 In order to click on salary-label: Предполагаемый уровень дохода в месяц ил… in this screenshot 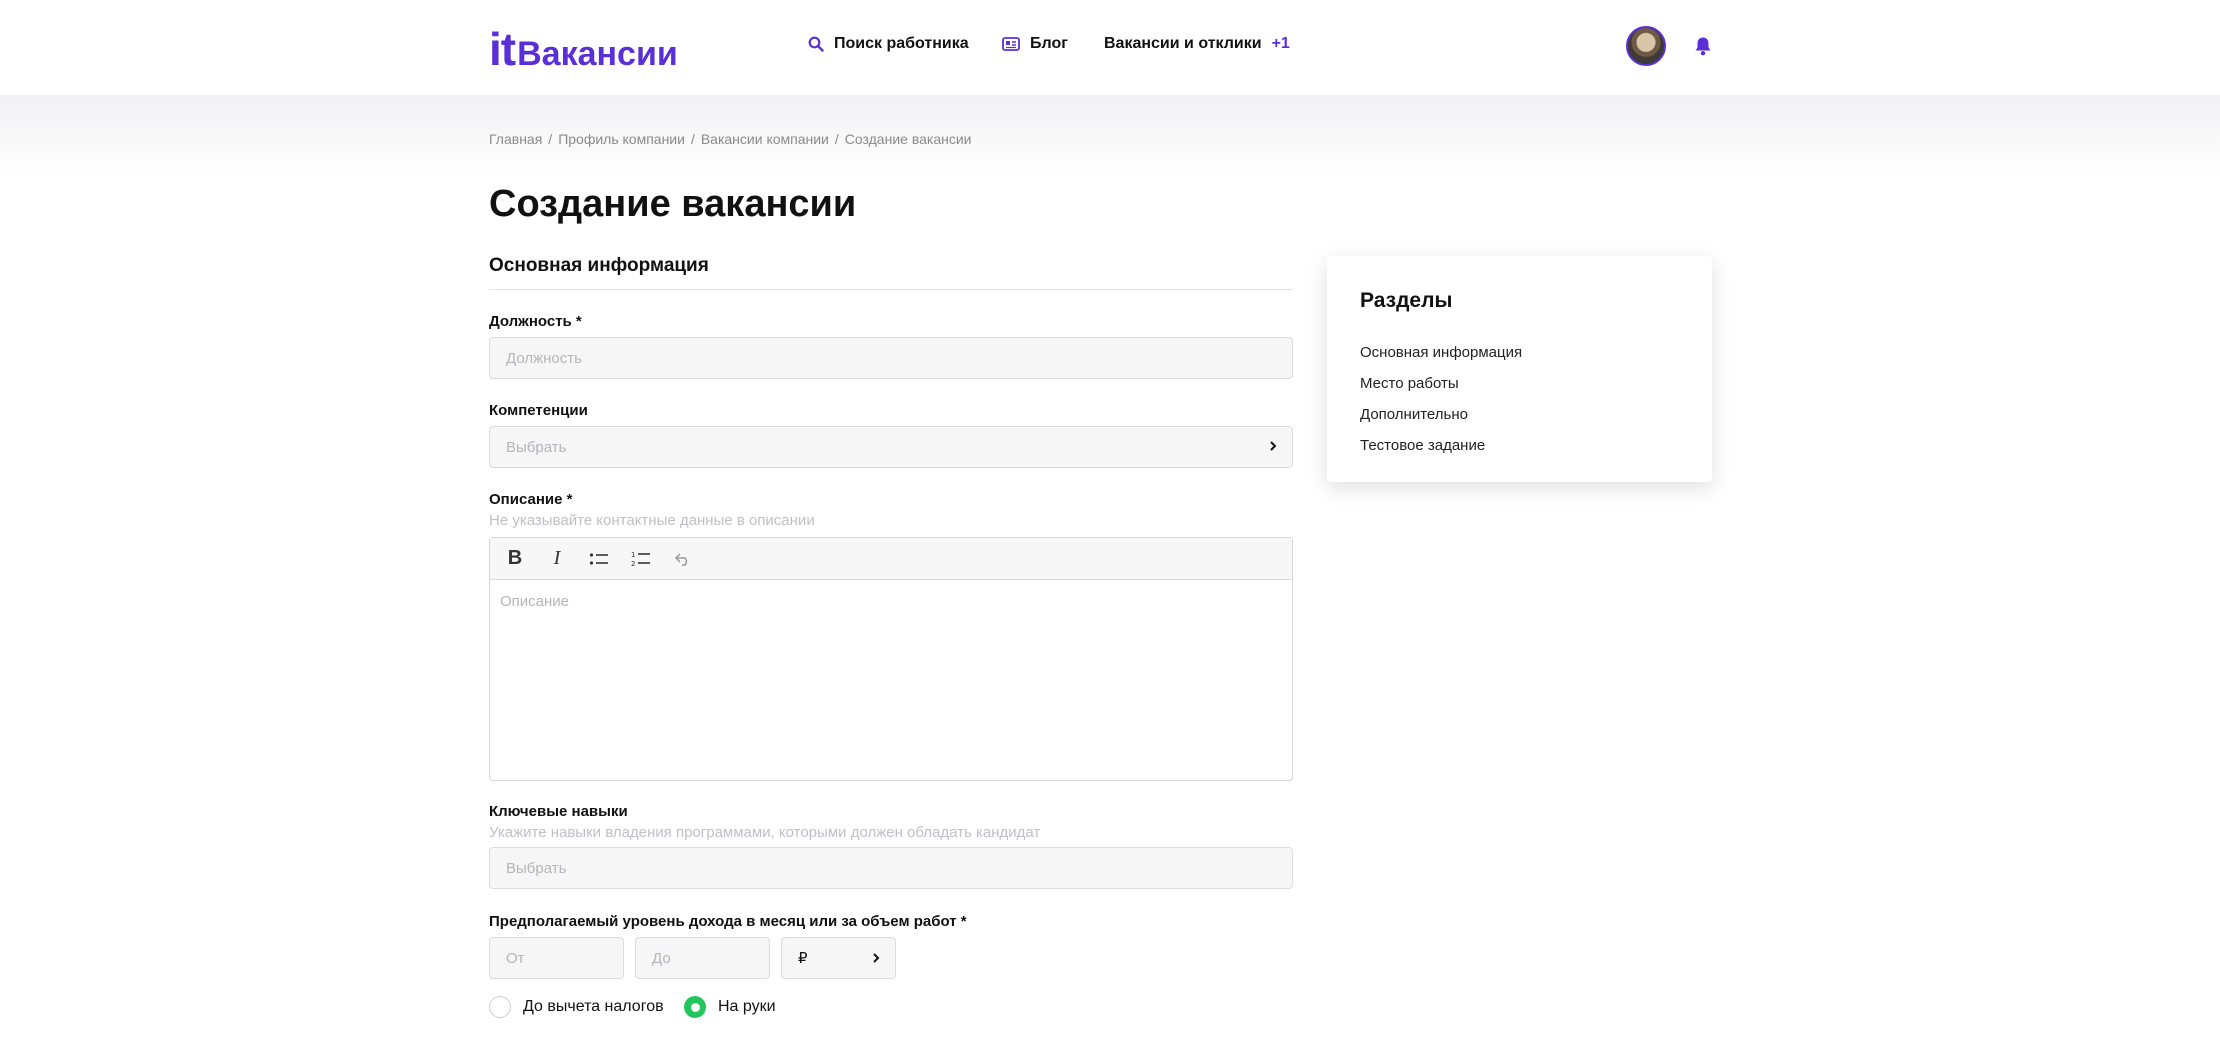, I will do `click(728, 921)`.